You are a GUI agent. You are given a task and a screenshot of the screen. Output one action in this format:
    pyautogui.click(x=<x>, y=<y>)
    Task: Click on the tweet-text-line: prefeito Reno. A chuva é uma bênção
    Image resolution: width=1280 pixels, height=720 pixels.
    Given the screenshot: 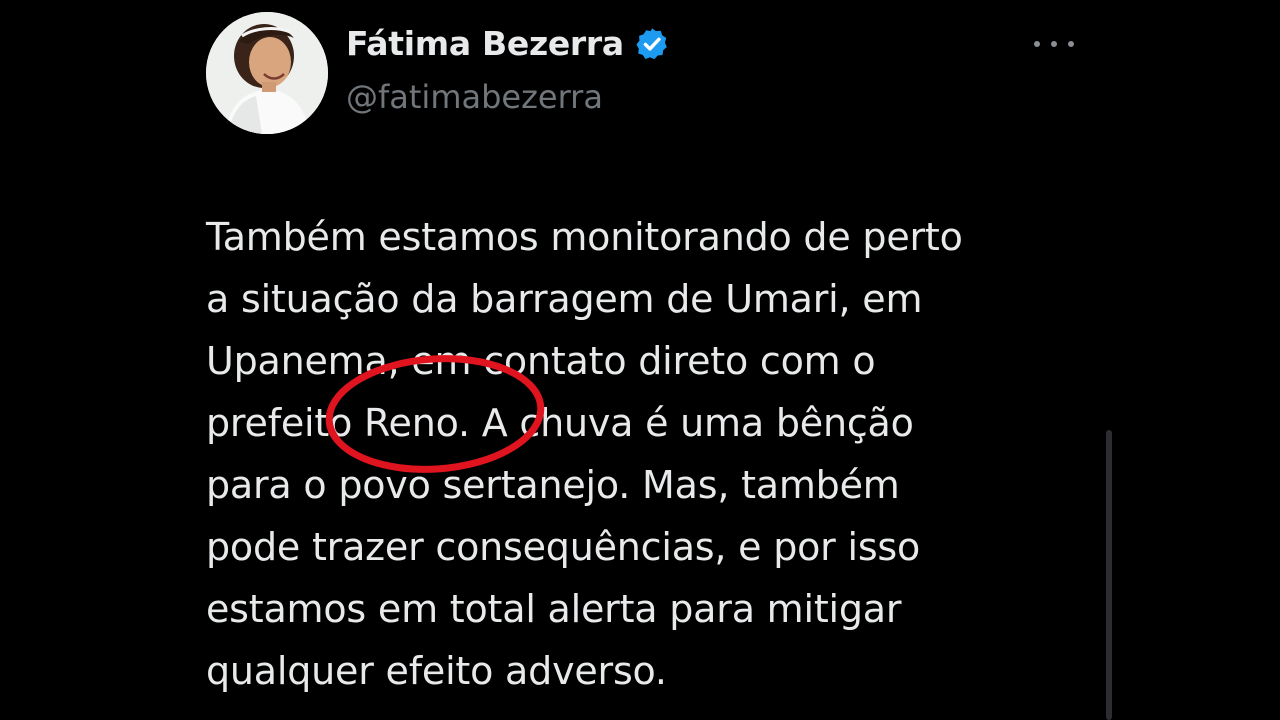 What is the action you would take?
    pyautogui.click(x=560, y=423)
    